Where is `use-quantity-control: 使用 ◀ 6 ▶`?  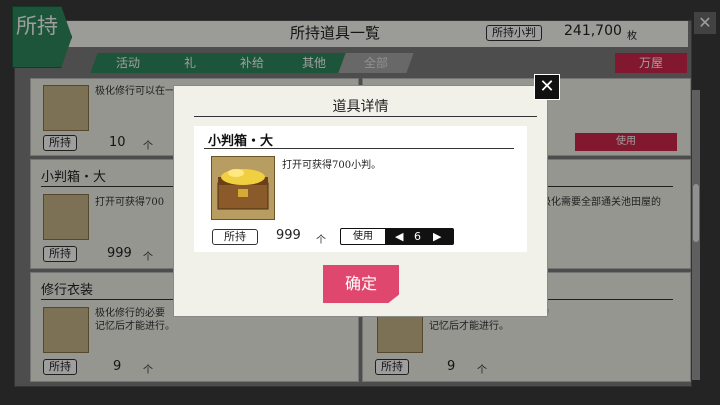 use-quantity-control: 使用 ◀ 6 ▶ is located at coordinates (397, 236).